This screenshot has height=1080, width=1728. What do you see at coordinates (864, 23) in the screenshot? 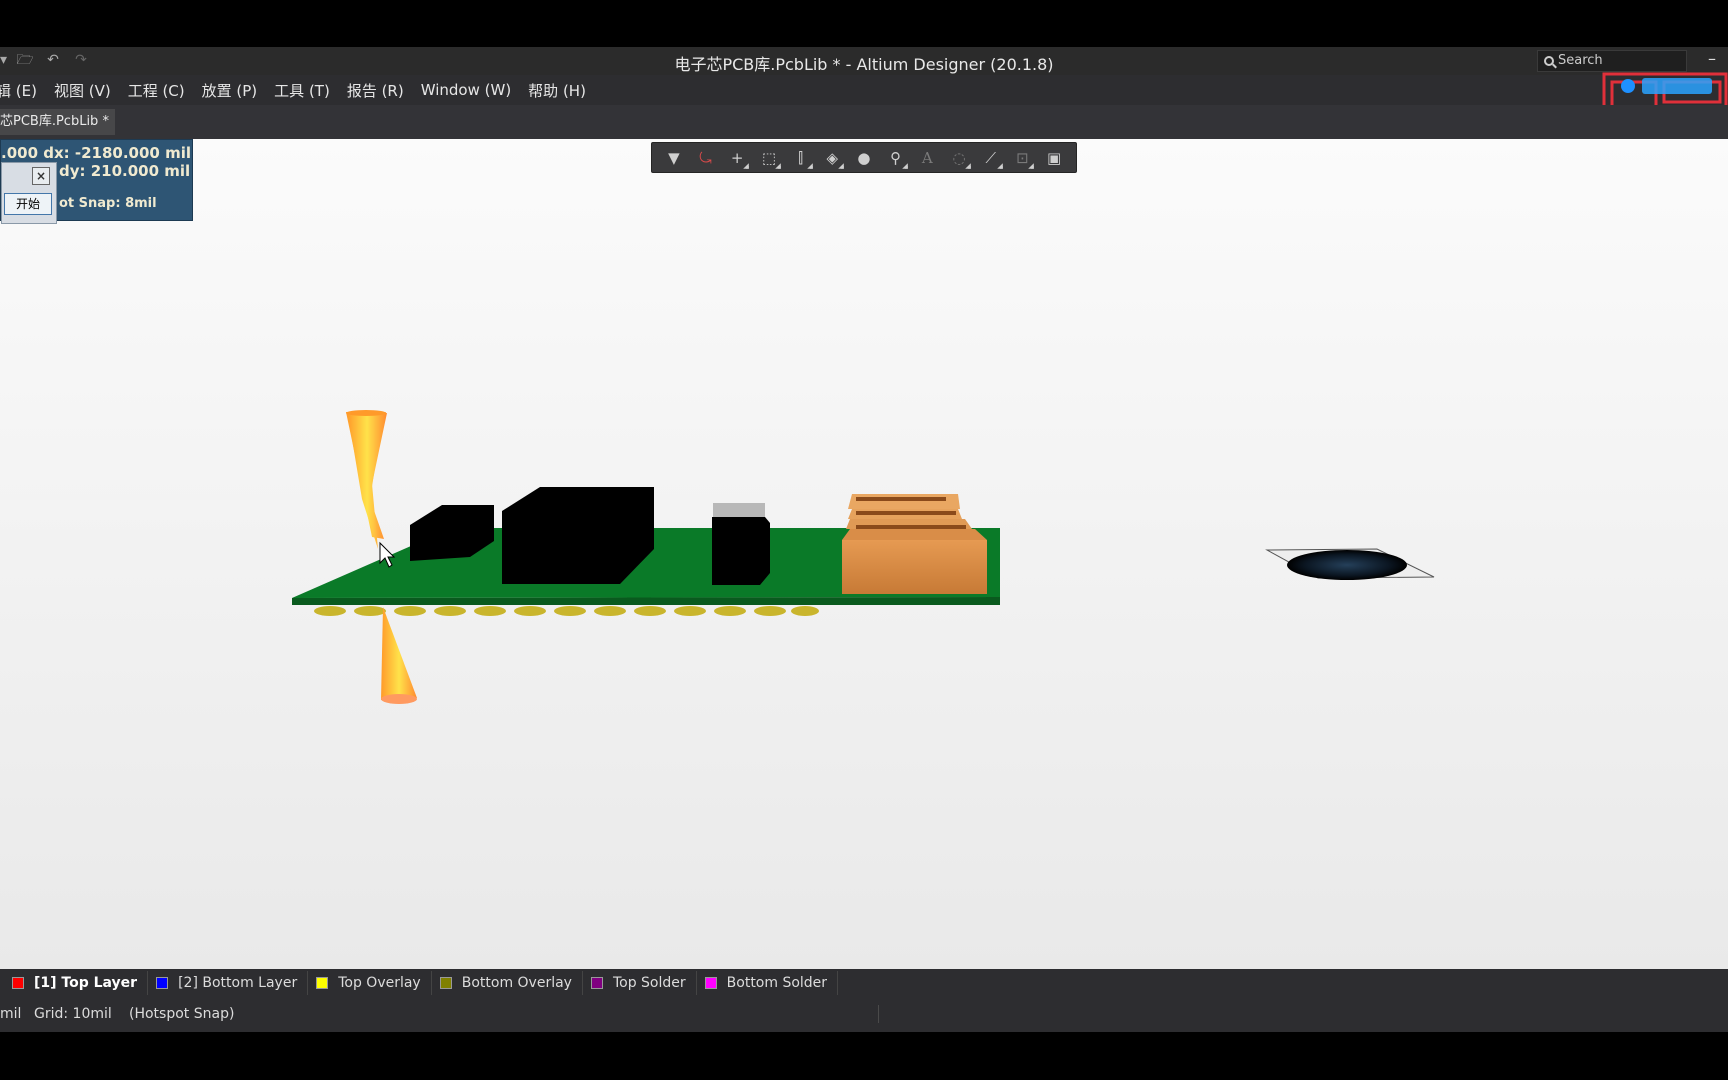
I see `letterbox-top` at bounding box center [864, 23].